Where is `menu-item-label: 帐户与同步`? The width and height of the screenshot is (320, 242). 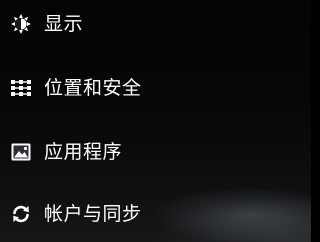 menu-item-label: 帐户与同步 is located at coordinates (93, 214).